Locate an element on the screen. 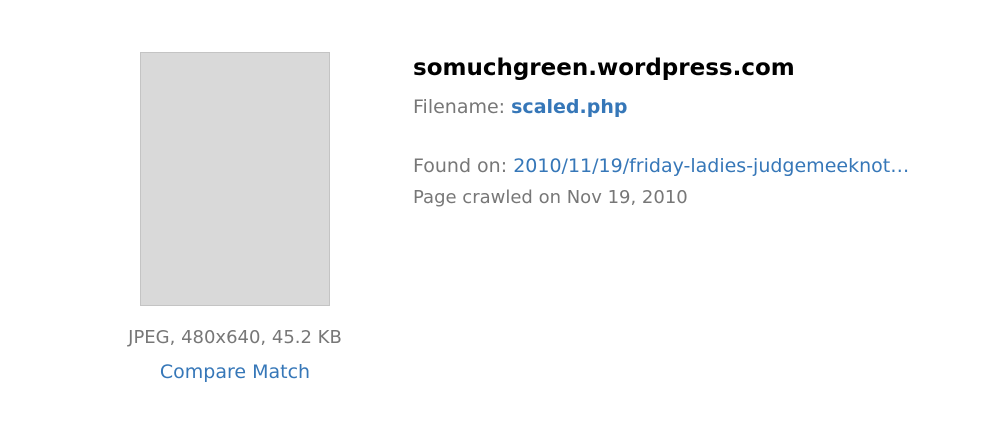 The height and width of the screenshot is (427, 1000). filename-label: Filename: is located at coordinates (459, 107).